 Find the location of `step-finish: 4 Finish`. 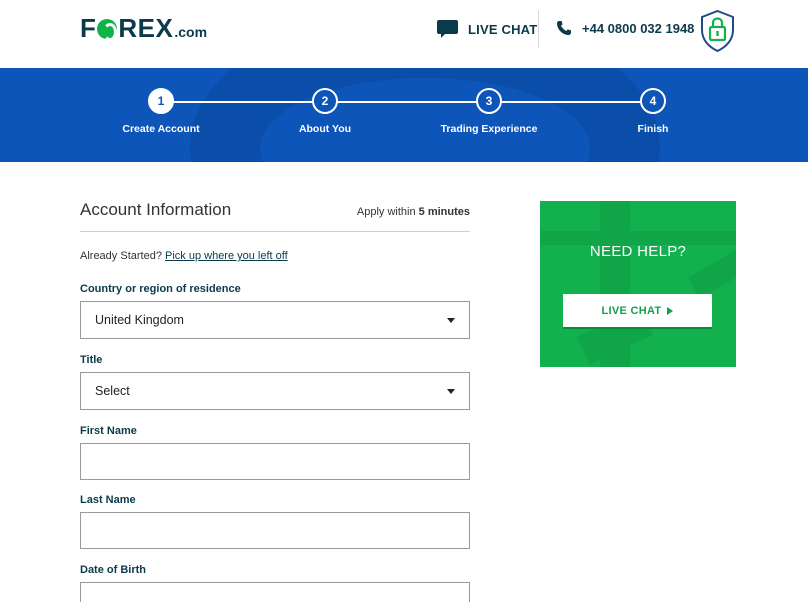

step-finish: 4 Finish is located at coordinates (653, 111).